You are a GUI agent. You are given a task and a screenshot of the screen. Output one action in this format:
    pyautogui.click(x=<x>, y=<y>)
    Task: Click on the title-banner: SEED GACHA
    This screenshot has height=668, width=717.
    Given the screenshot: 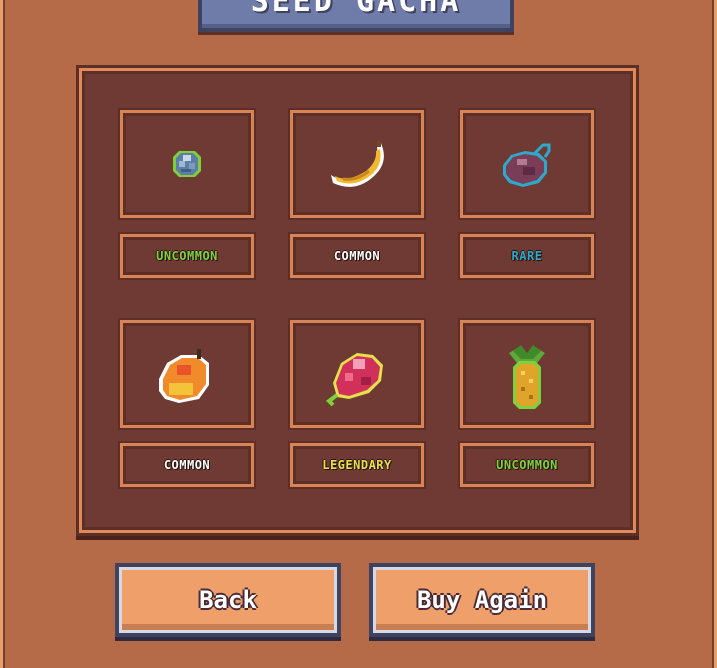 What is the action you would take?
    pyautogui.click(x=356, y=16)
    